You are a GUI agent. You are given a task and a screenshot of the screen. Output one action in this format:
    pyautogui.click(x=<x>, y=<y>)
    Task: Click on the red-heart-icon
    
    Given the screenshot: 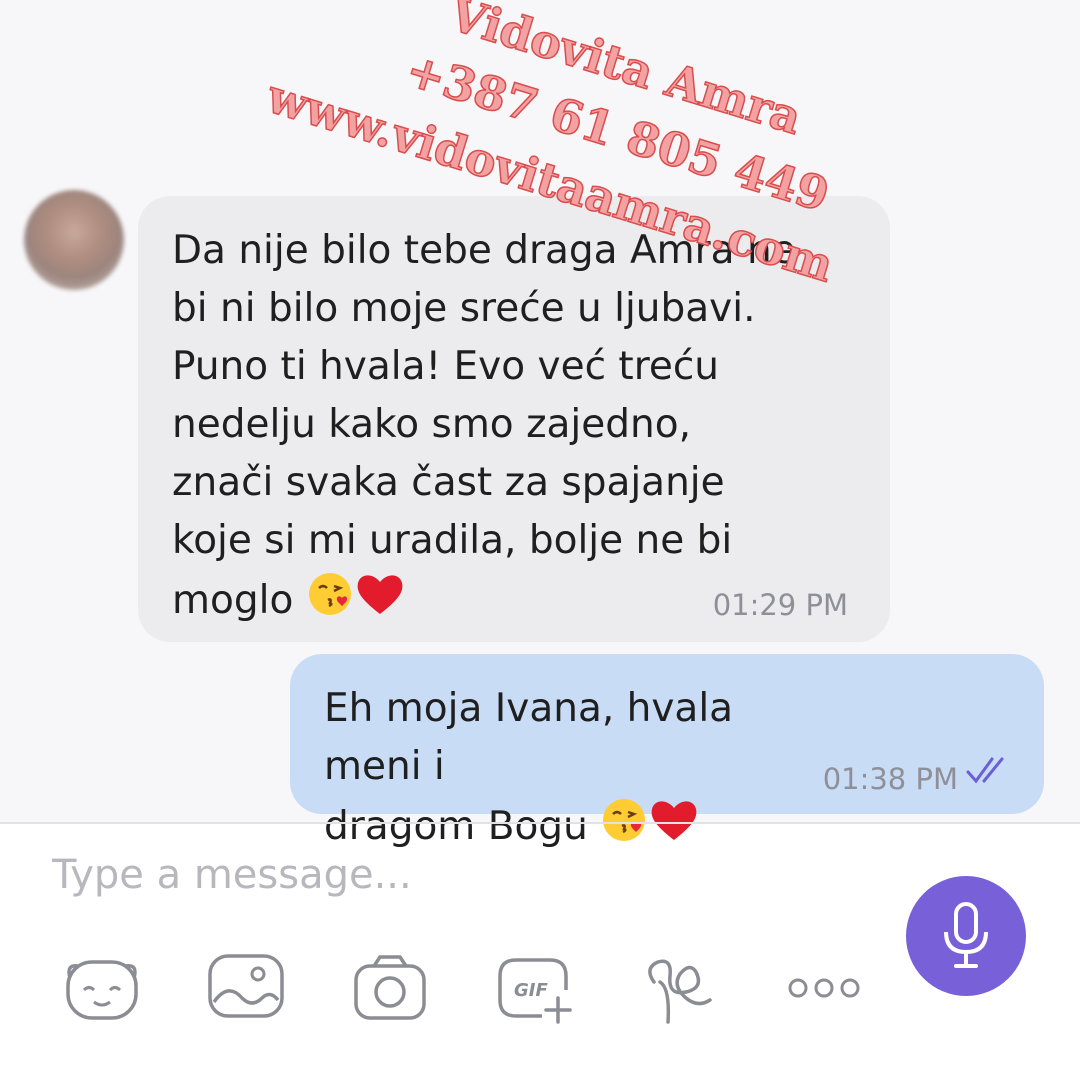 What is the action you would take?
    pyautogui.click(x=380, y=602)
    